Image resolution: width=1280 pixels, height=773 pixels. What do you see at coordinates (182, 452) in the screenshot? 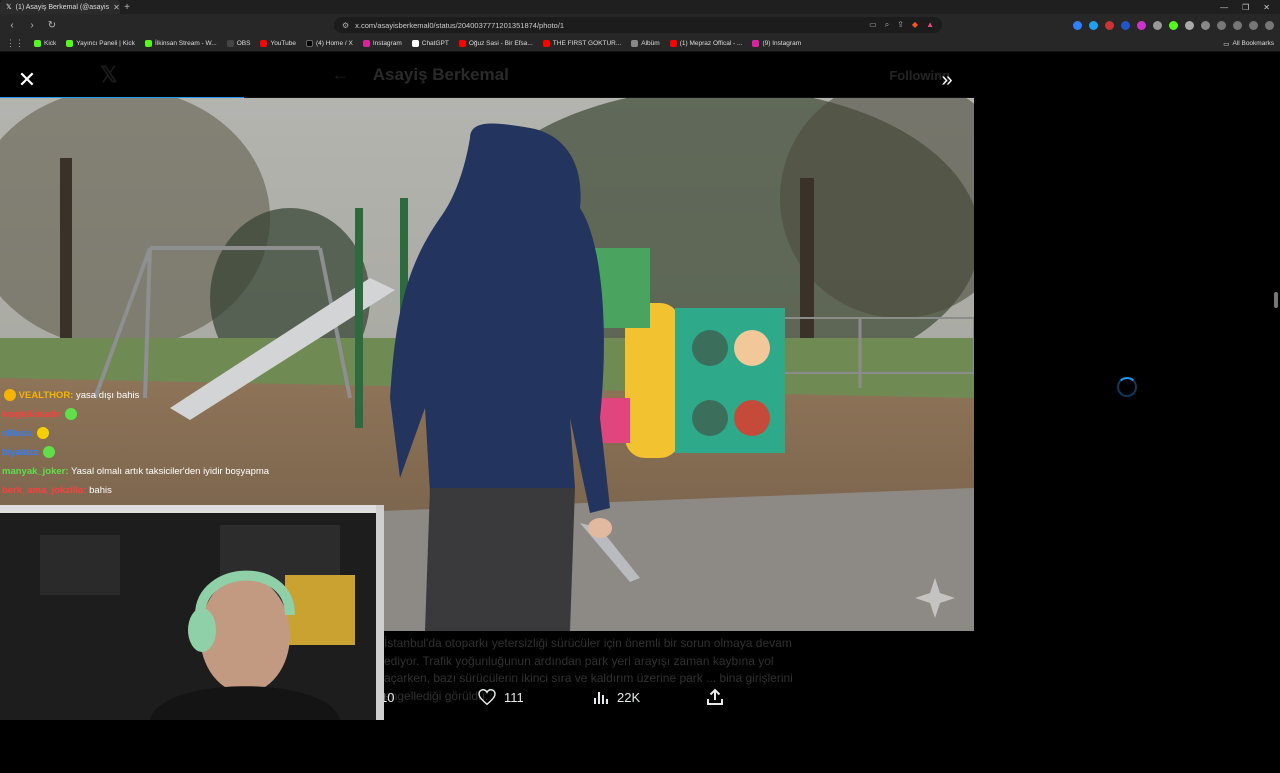
I see `chat-message: biyakizz` at bounding box center [182, 452].